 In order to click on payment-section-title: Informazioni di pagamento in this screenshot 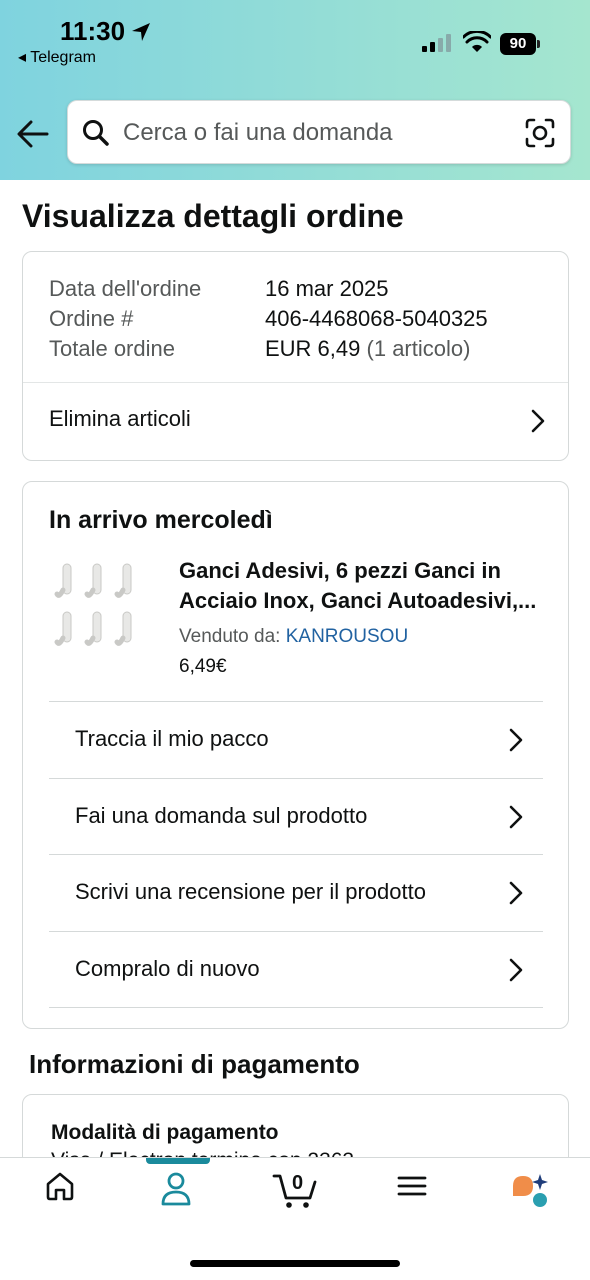, I will do `click(194, 1064)`.